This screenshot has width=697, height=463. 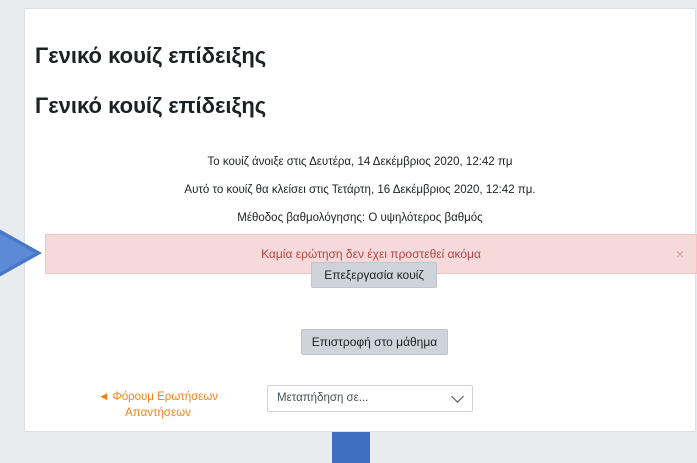 I want to click on chevron-down-icon, so click(x=457, y=396).